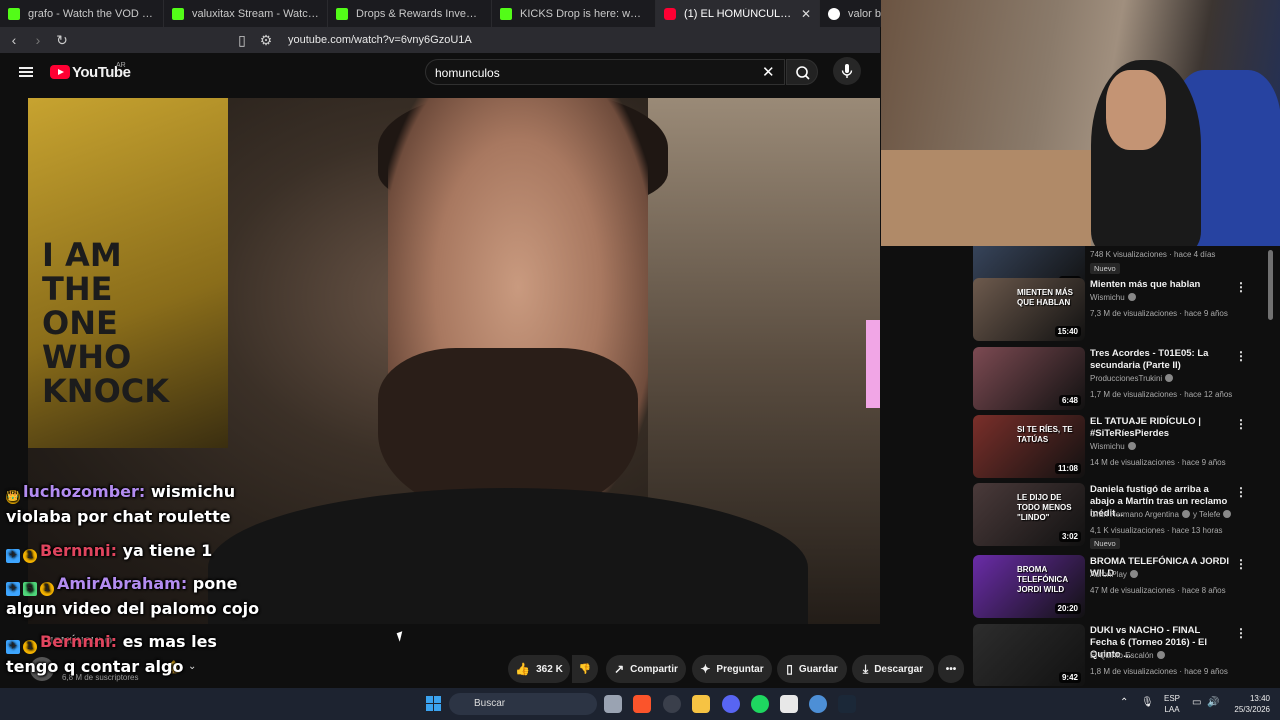 This screenshot has height=720, width=1280. What do you see at coordinates (1124, 702) in the screenshot?
I see `tray-chevron-up-icon: ⌃` at bounding box center [1124, 702].